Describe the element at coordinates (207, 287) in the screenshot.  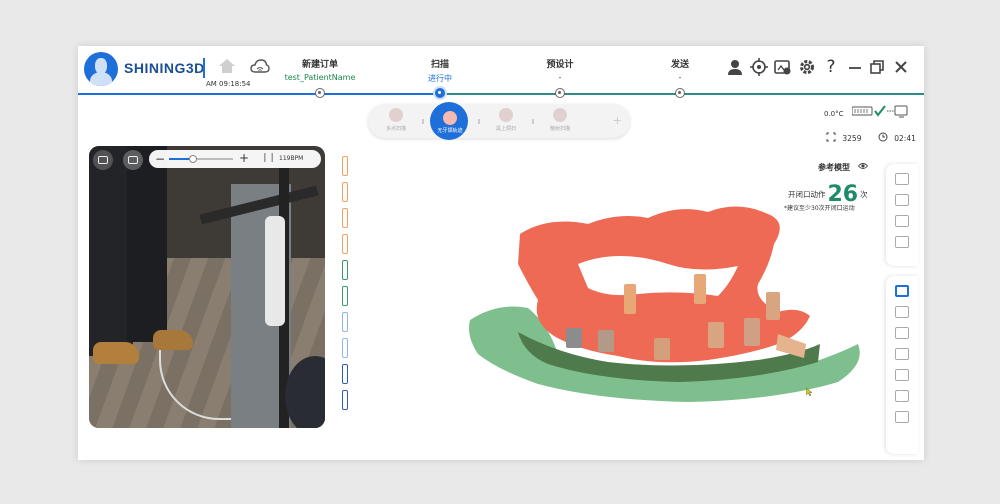
I see `camera-preview: − + ❙❙ 119BPM` at that location.